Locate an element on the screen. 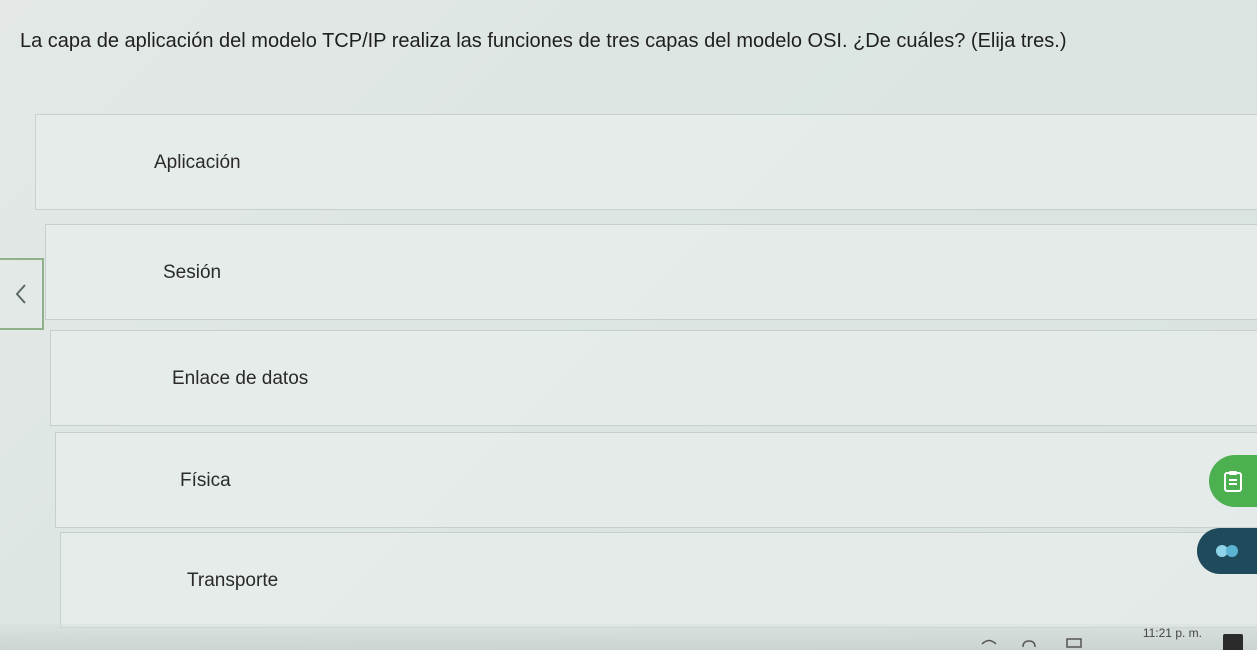 Image resolution: width=1257 pixels, height=650 pixels. option-fisica: Física is located at coordinates (656, 480).